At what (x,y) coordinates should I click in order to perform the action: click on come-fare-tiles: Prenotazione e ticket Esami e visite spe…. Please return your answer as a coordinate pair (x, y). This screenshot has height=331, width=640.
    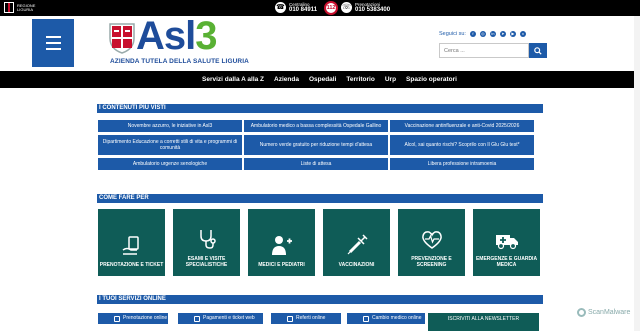
    Looking at the image, I should click on (319, 242).